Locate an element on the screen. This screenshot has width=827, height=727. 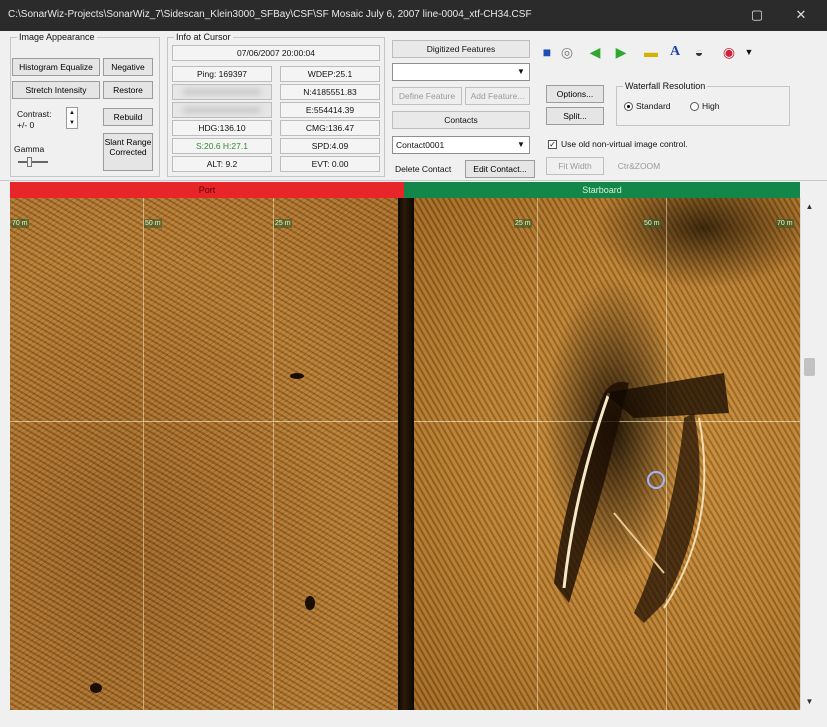
use-old-control-checkbox: ✓ Use old non-virtual image control. is located at coordinates (618, 144).